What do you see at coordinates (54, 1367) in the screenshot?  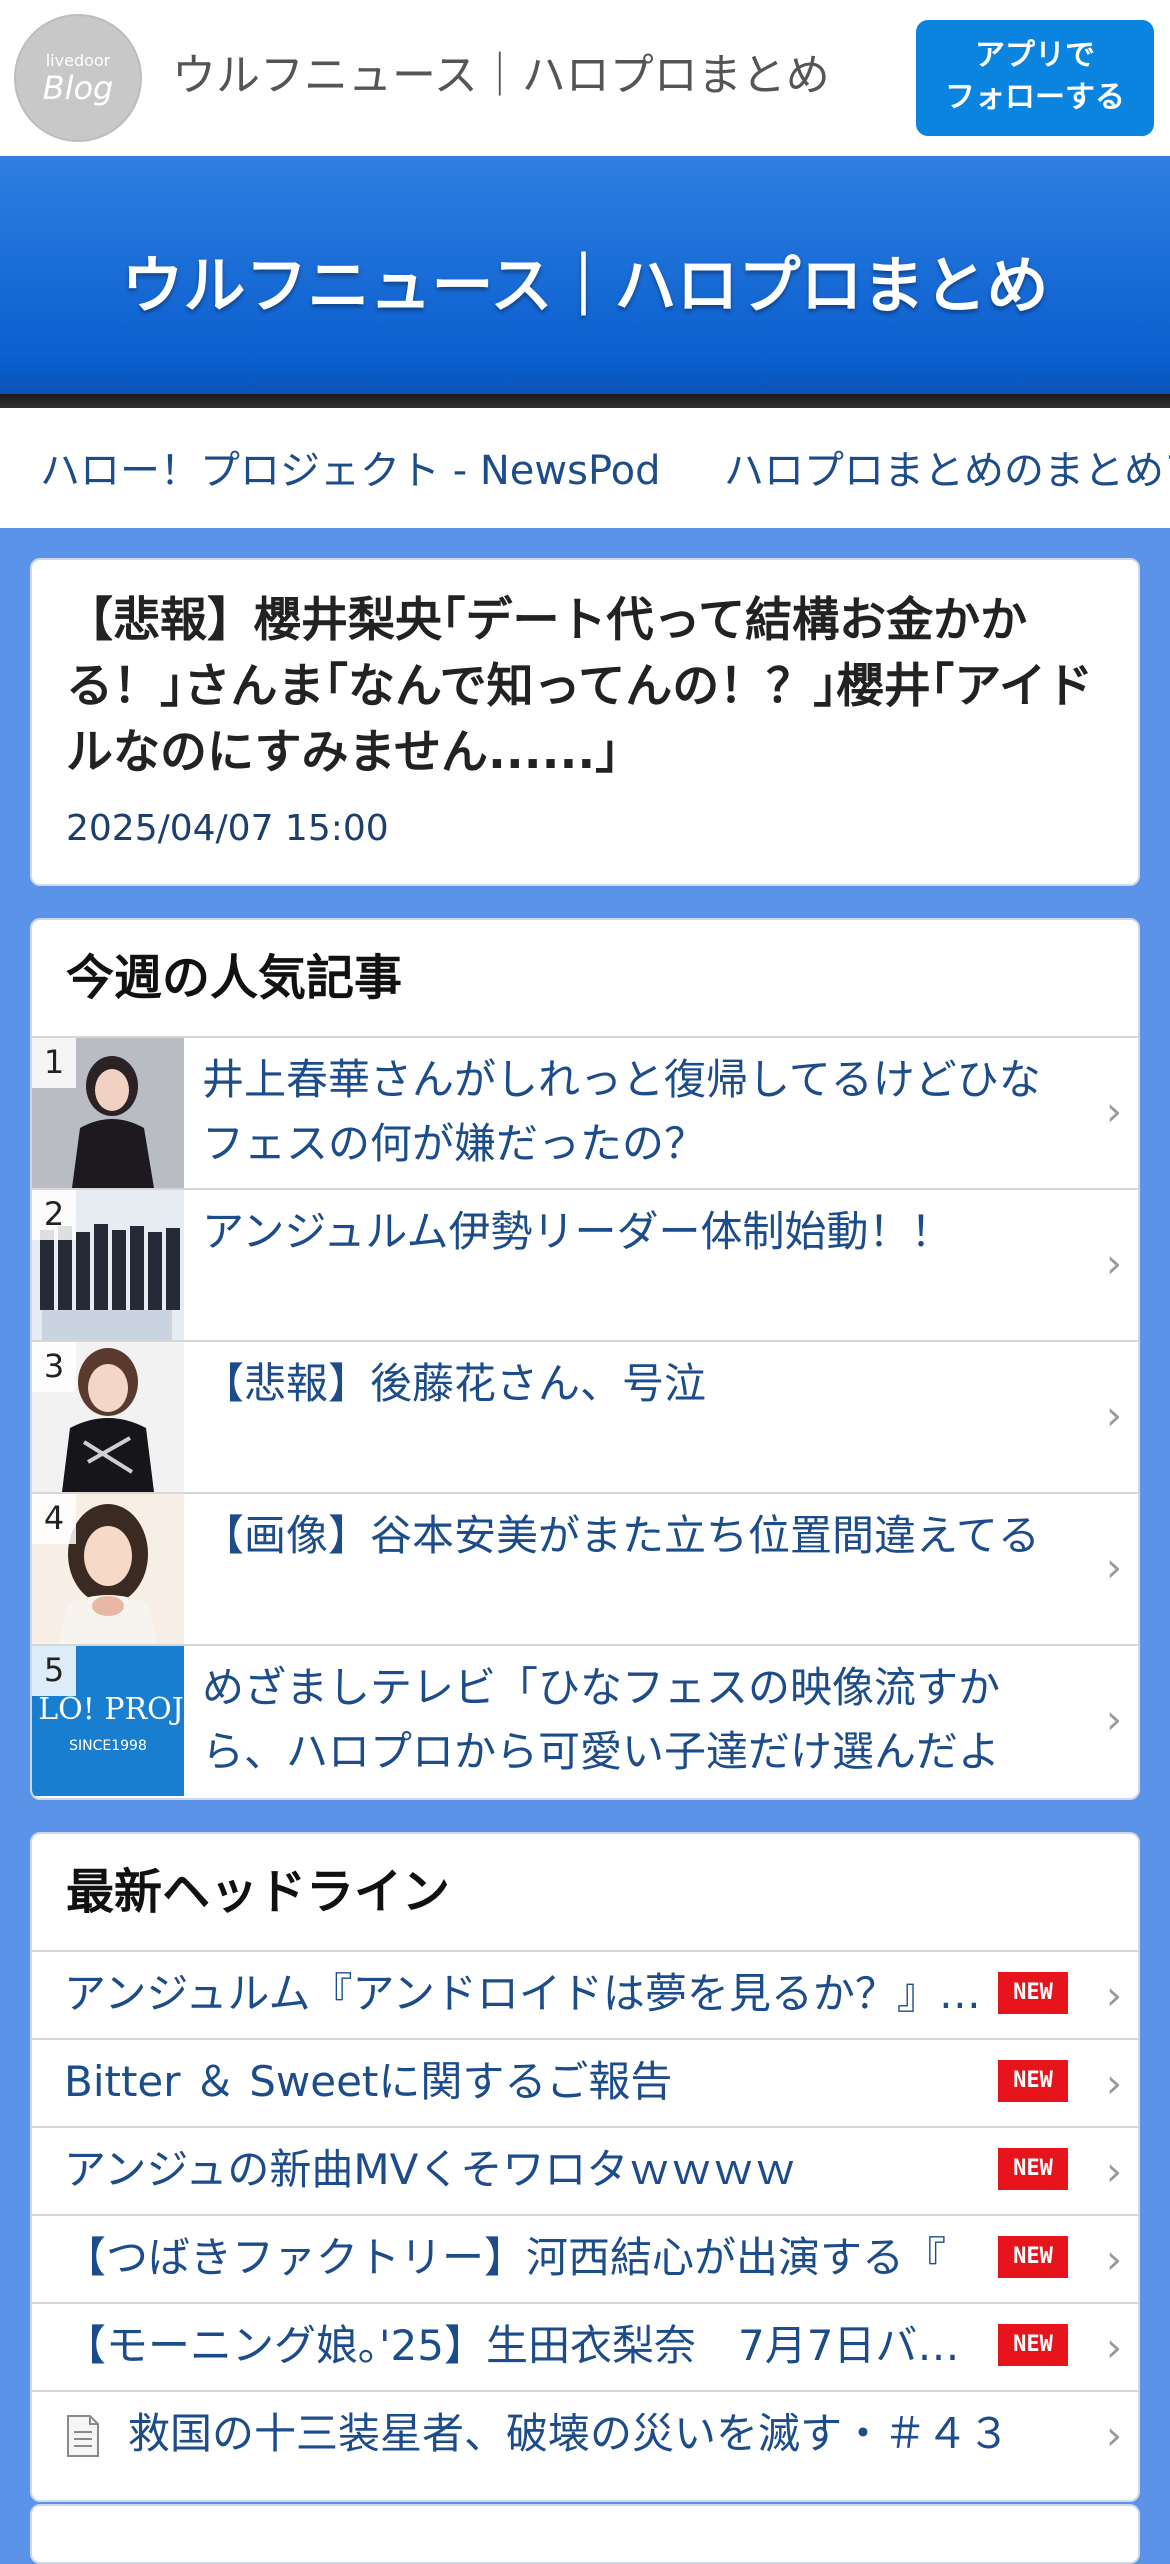 I see `rank-number: 3` at bounding box center [54, 1367].